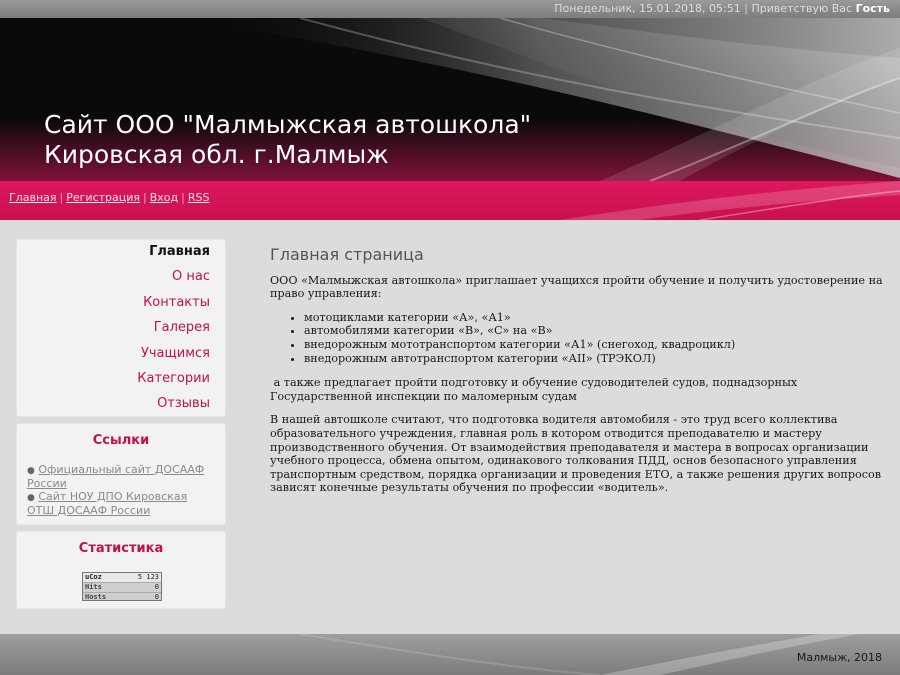 This screenshot has width=900, height=675. I want to click on page-title: Главная страница, so click(347, 254).